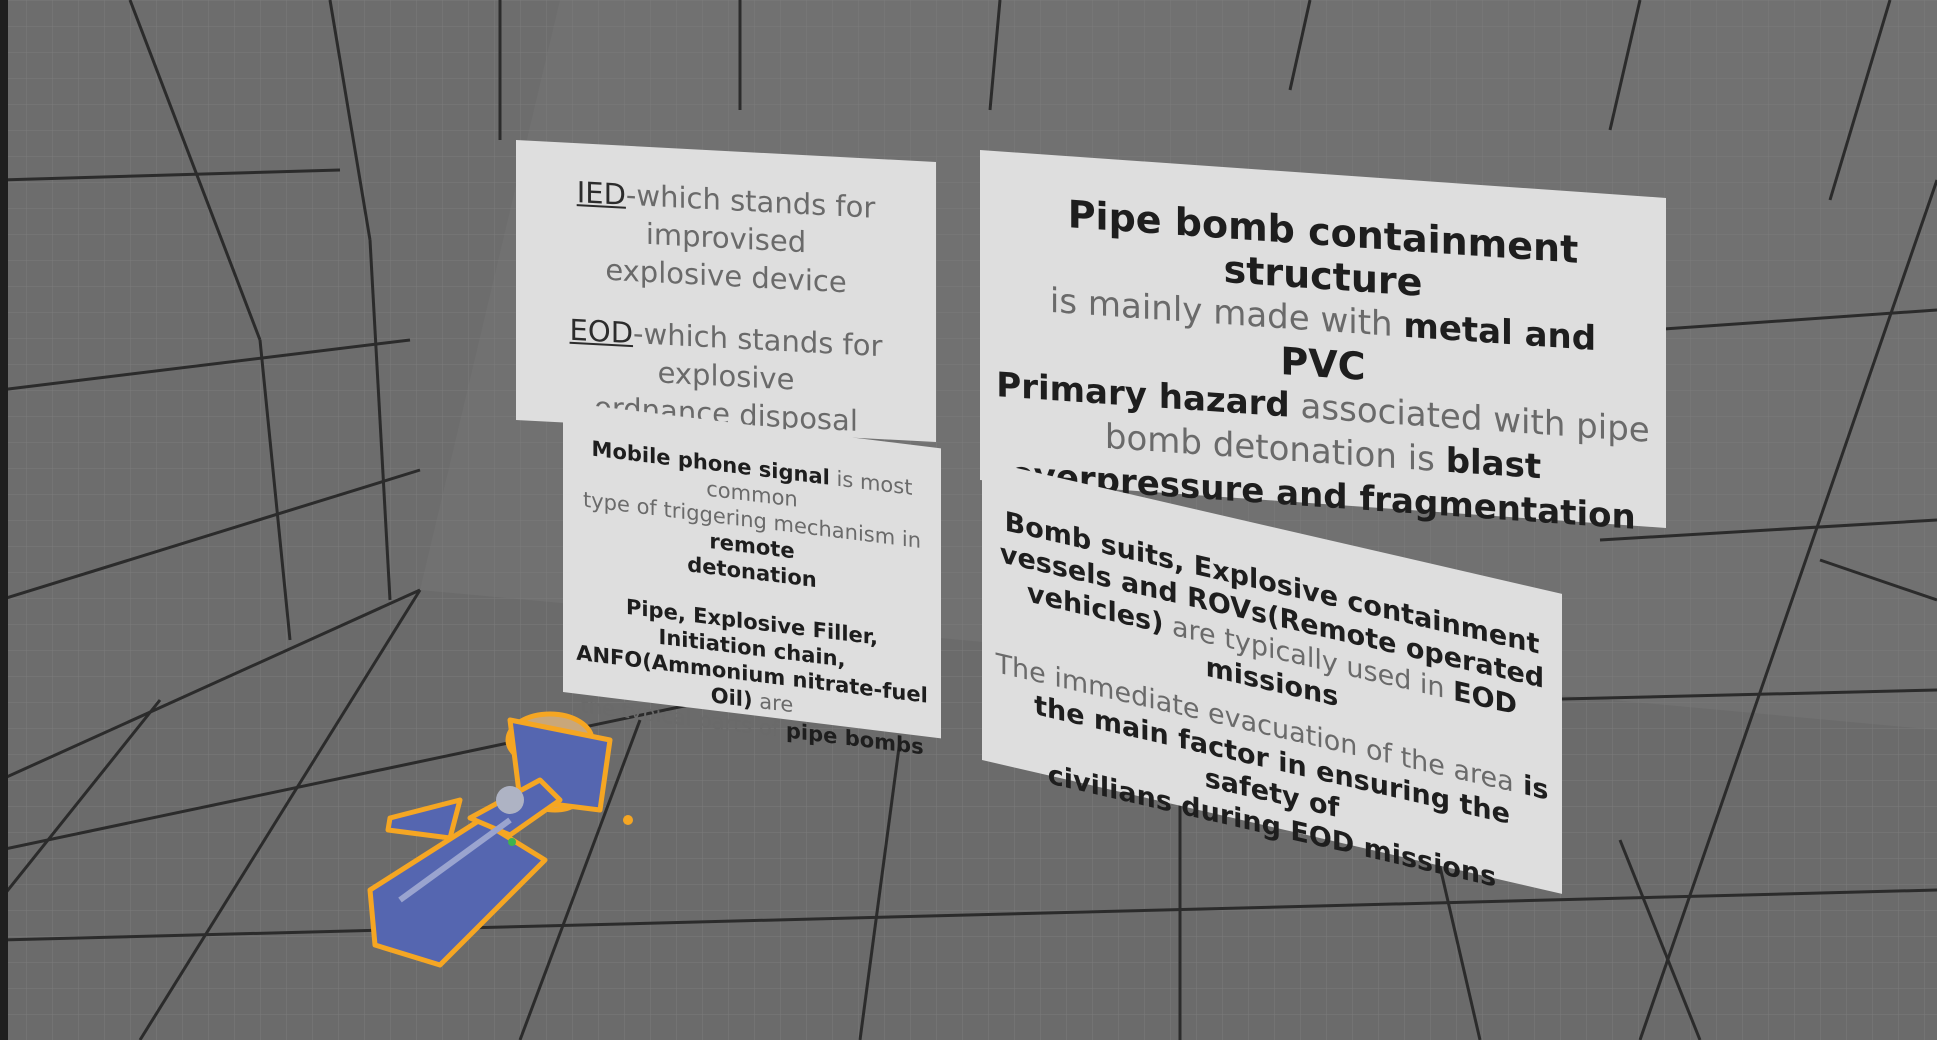 This screenshot has height=1040, width=1937. I want to click on ied-text-a: -which stands for improvised, so click(750, 218).